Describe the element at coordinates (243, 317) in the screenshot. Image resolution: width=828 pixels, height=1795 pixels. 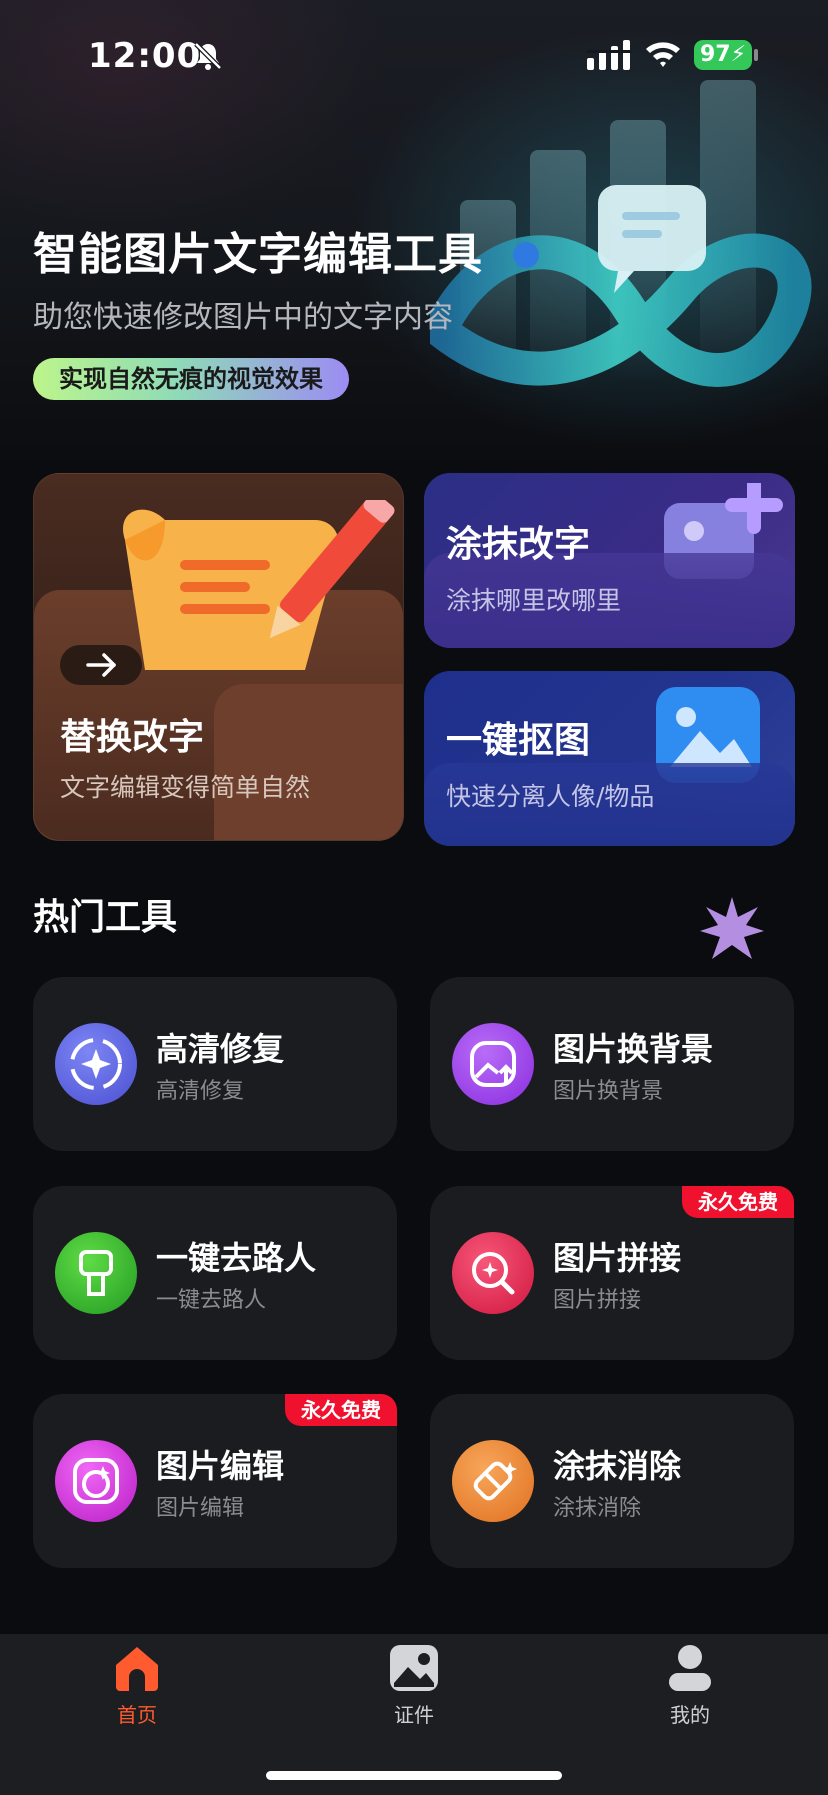
I see `hero-subtitle: 助您快速修改图片中的文字内容` at that location.